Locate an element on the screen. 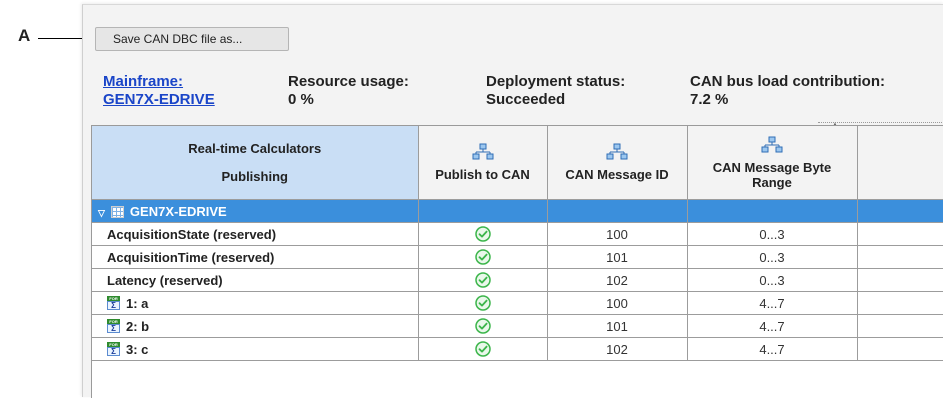 This screenshot has height=398, width=943. table-row: FOR Σ 3: c 102 4...7 is located at coordinates (517, 349).